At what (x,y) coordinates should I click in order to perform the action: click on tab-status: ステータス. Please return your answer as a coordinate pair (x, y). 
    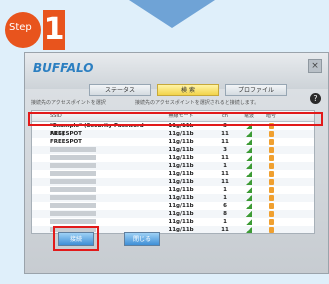
    Looking at the image, I should click on (120, 90).